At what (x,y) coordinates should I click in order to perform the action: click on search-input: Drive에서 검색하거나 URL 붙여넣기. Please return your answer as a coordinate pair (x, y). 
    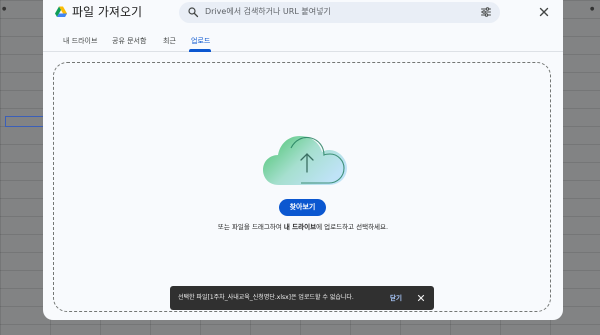
    Looking at the image, I should click on (268, 12).